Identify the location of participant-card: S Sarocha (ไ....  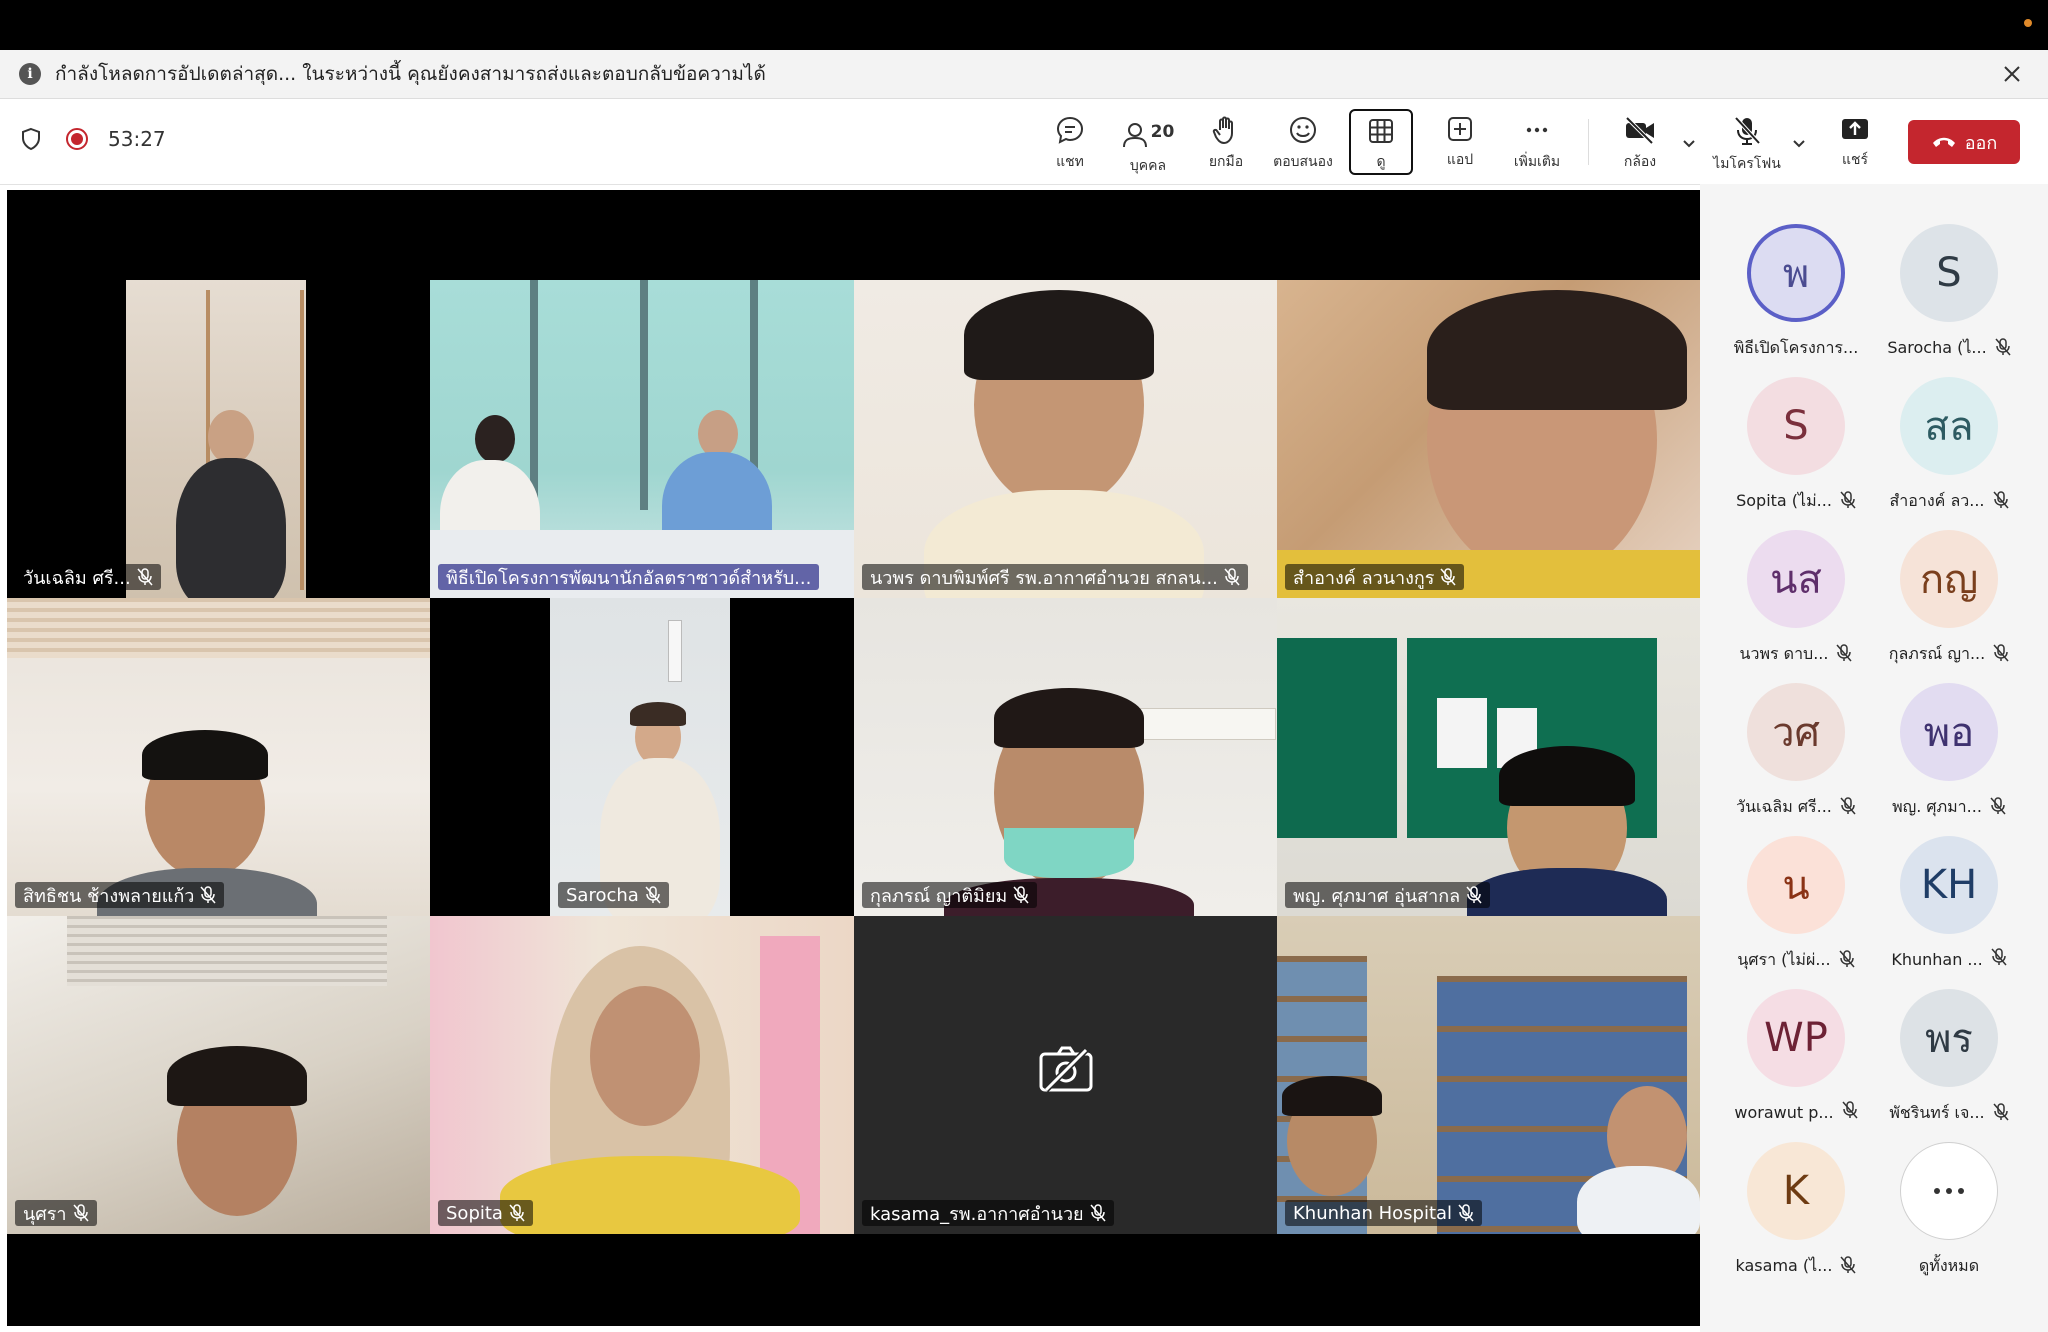
(1949, 294).